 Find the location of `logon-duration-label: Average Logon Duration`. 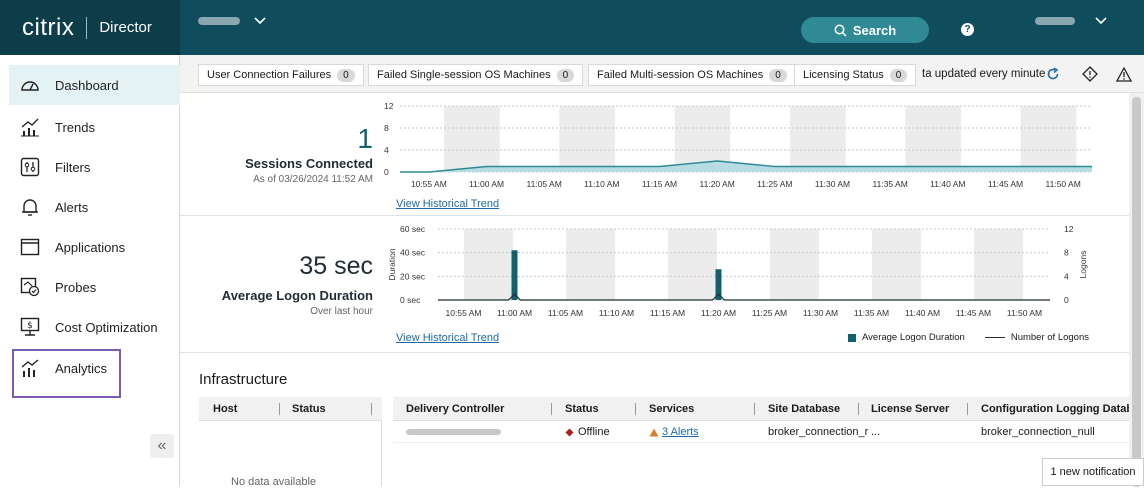

logon-duration-label: Average Logon Duration is located at coordinates (276, 295).